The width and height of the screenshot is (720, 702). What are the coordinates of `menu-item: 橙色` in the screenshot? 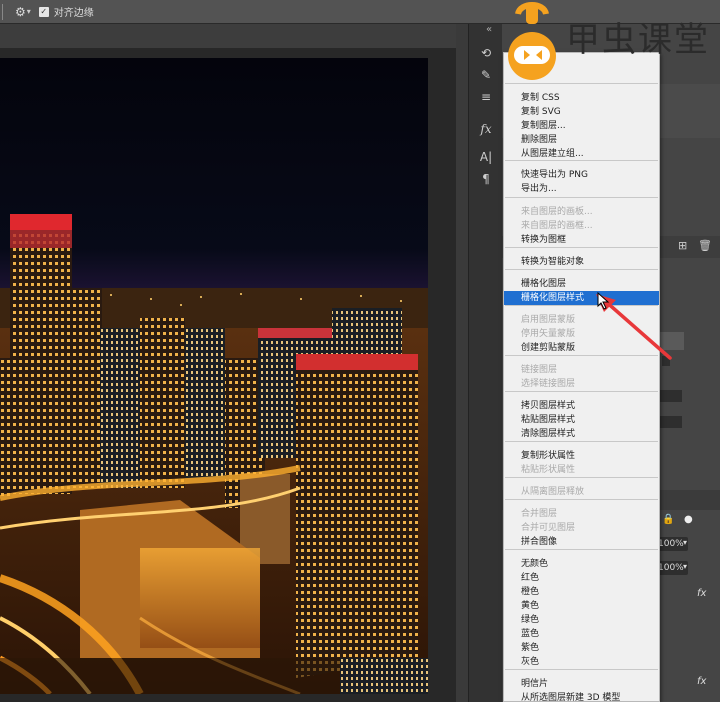 It's located at (581, 592).